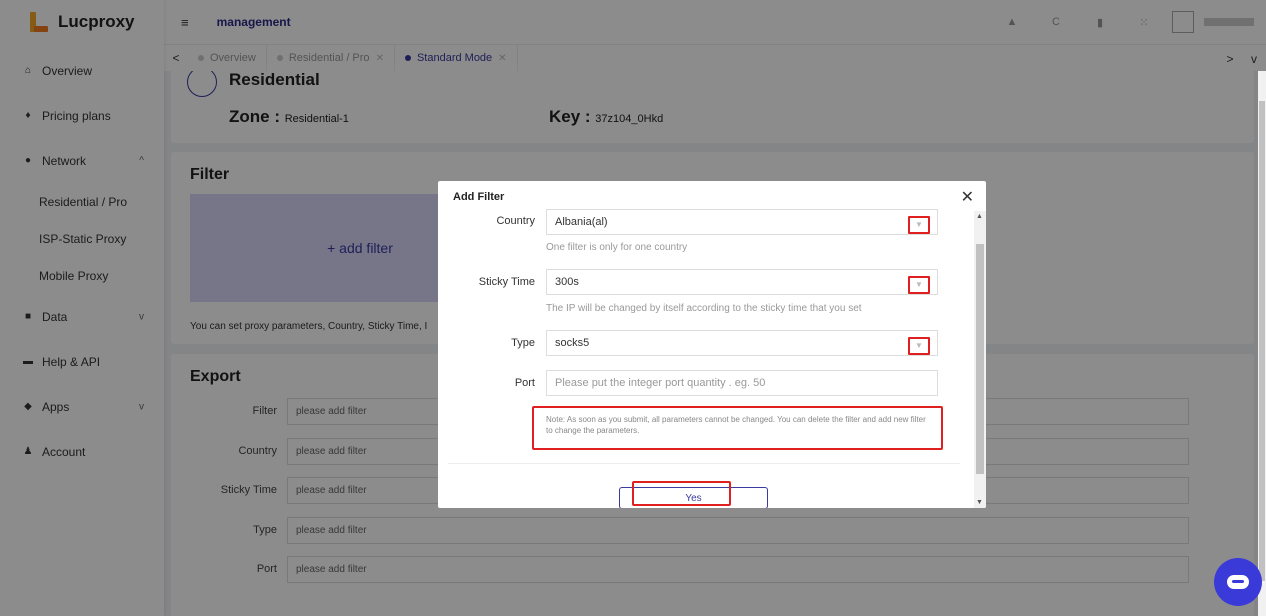 The width and height of the screenshot is (1266, 616). I want to click on country-help: One filter is only for one country, so click(617, 247).